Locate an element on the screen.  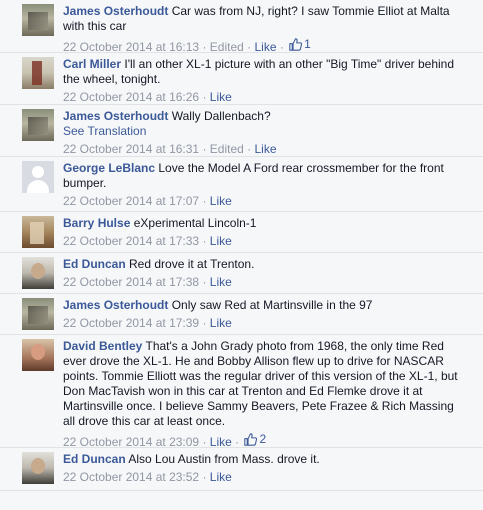
comment-meta: 22 October 2014 at 17:33 · Like is located at coordinates (263, 241).